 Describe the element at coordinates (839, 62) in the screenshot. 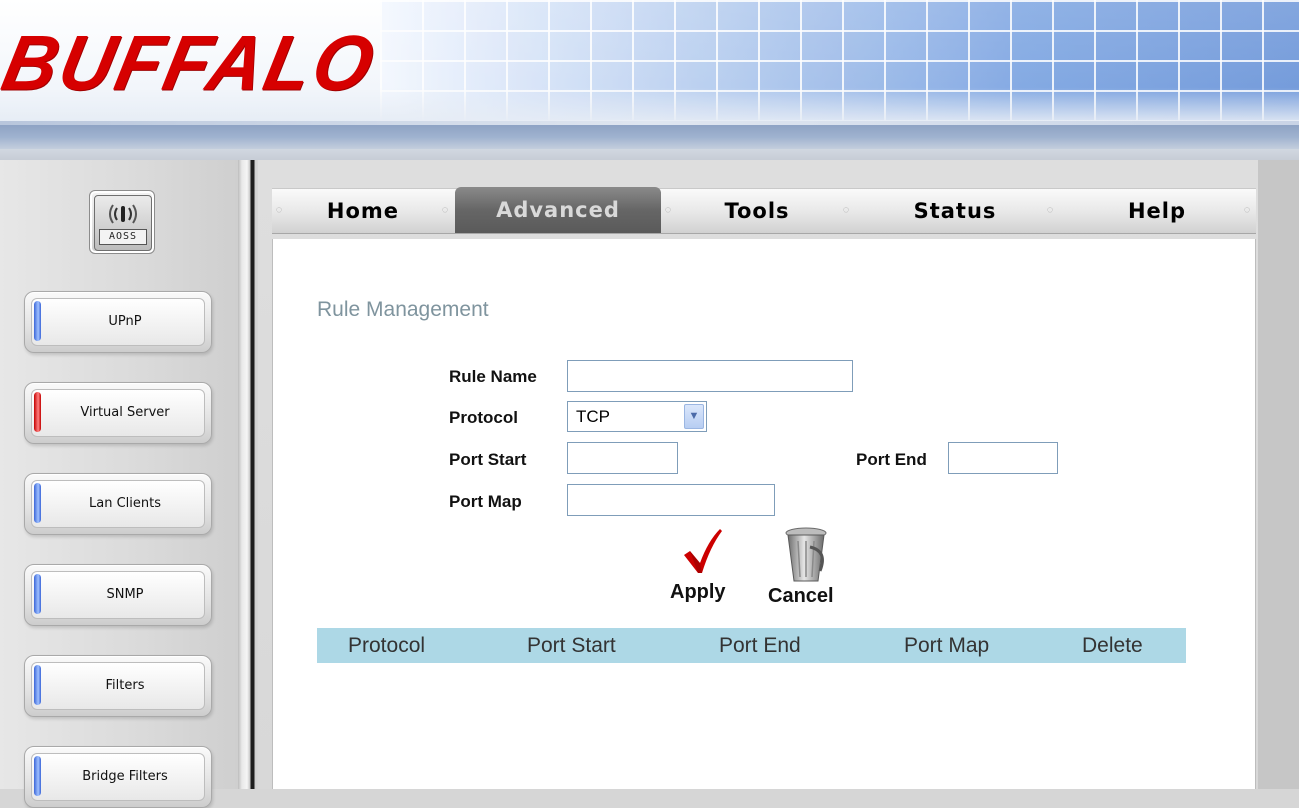

I see `header-grid-decoration` at that location.